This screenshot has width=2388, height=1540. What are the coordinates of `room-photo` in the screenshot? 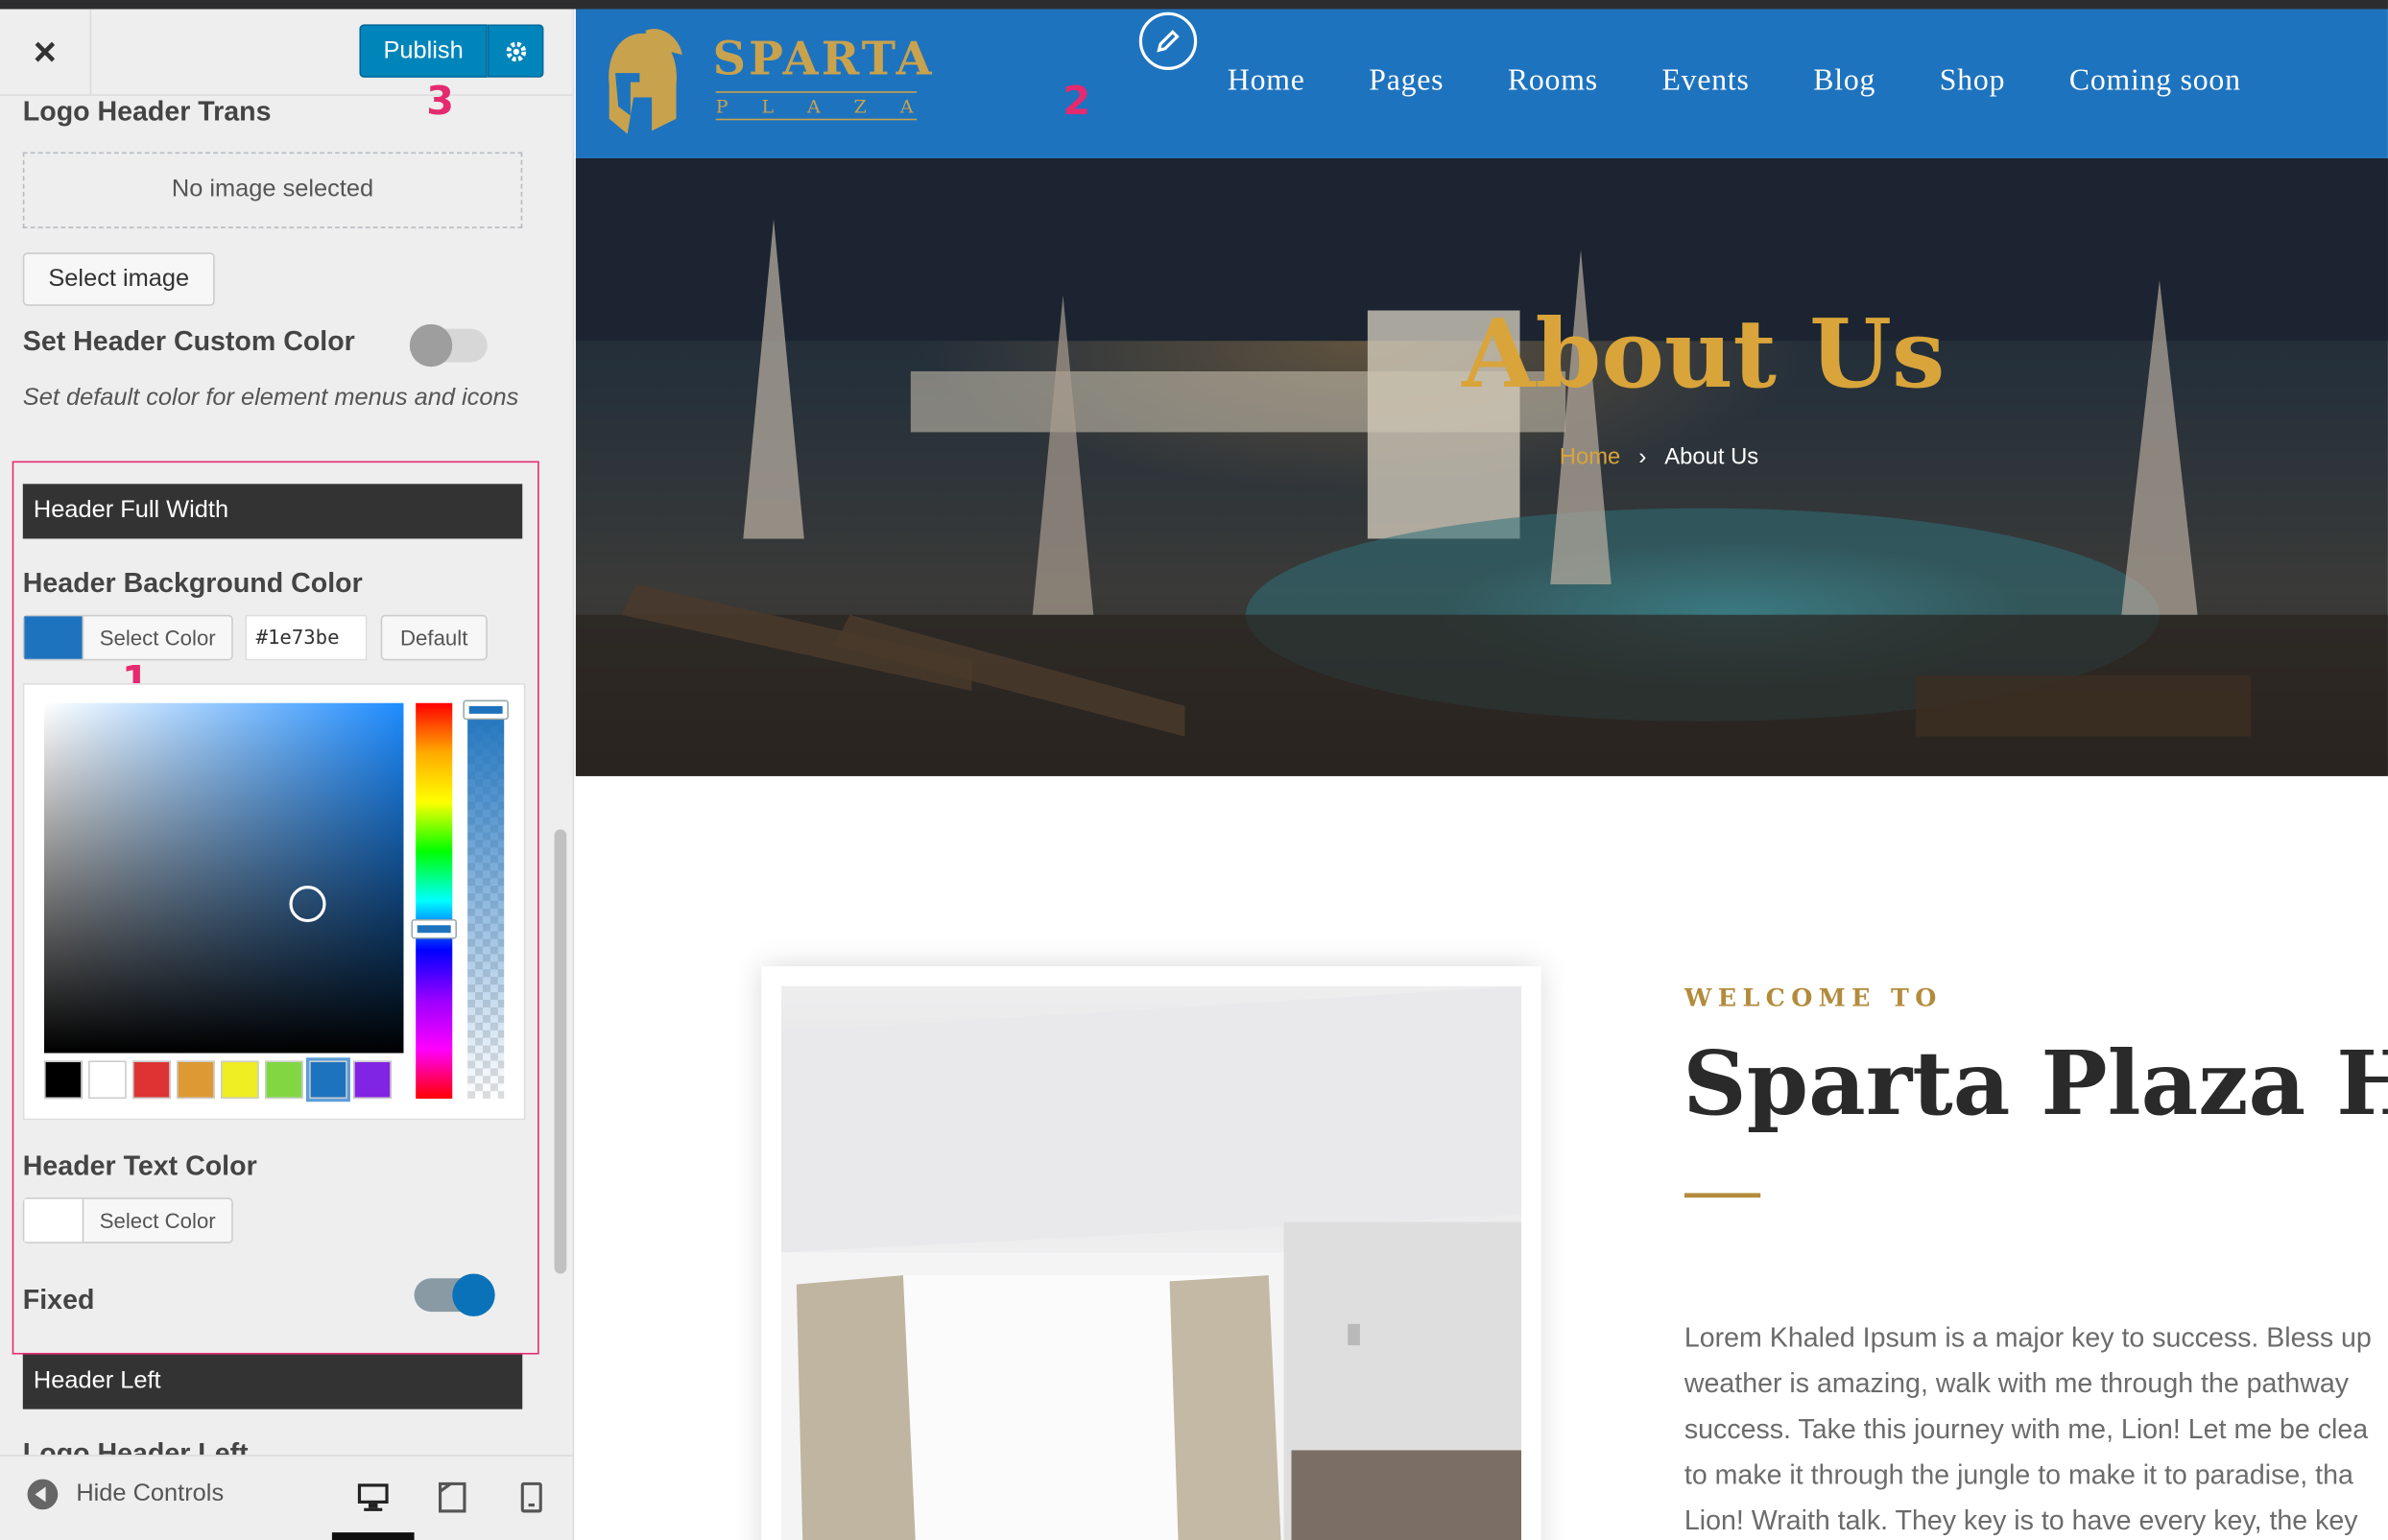 It's located at (1151, 1262).